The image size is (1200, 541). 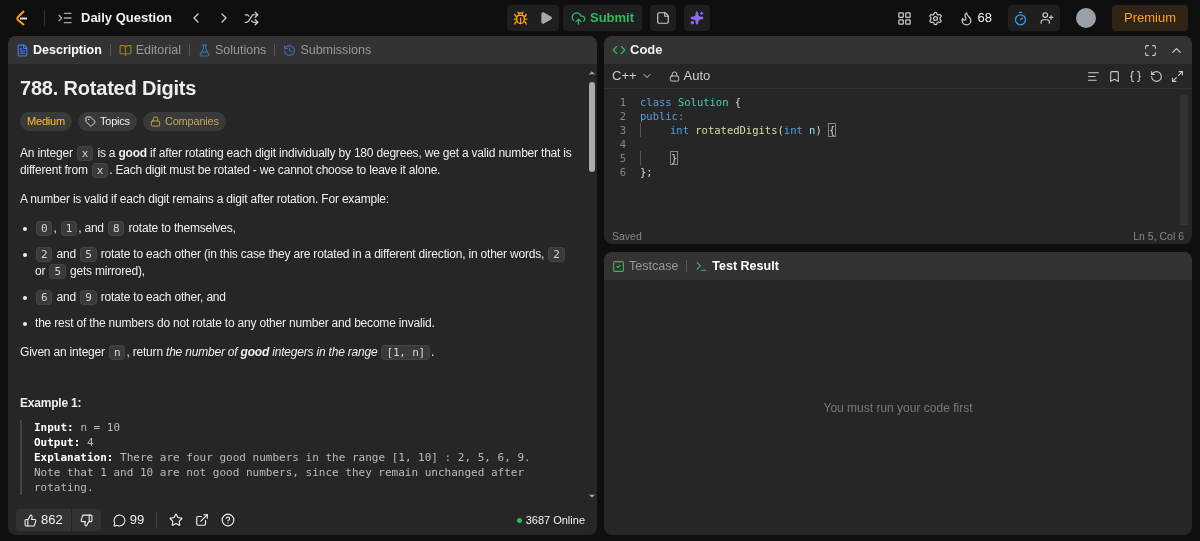 What do you see at coordinates (30, 520) in the screenshot?
I see `thumbs-up-icon` at bounding box center [30, 520].